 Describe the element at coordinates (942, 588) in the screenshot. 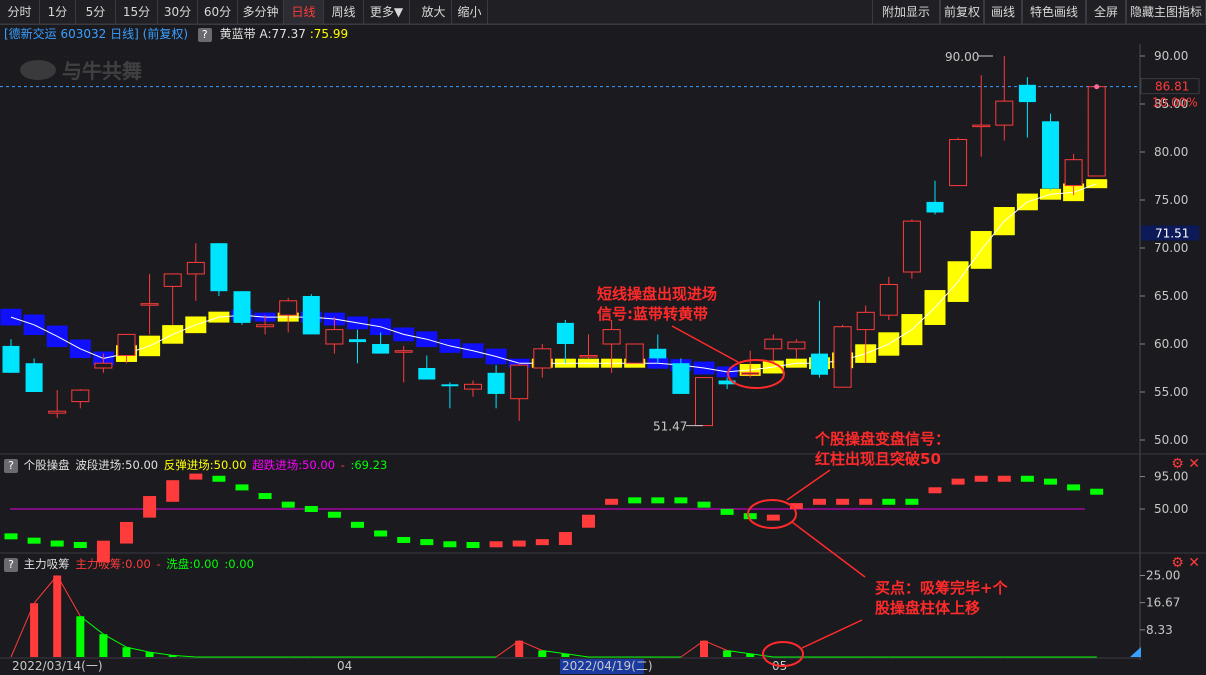

I see `annotation-3-line1: 买点：吸筹完毕+个` at that location.